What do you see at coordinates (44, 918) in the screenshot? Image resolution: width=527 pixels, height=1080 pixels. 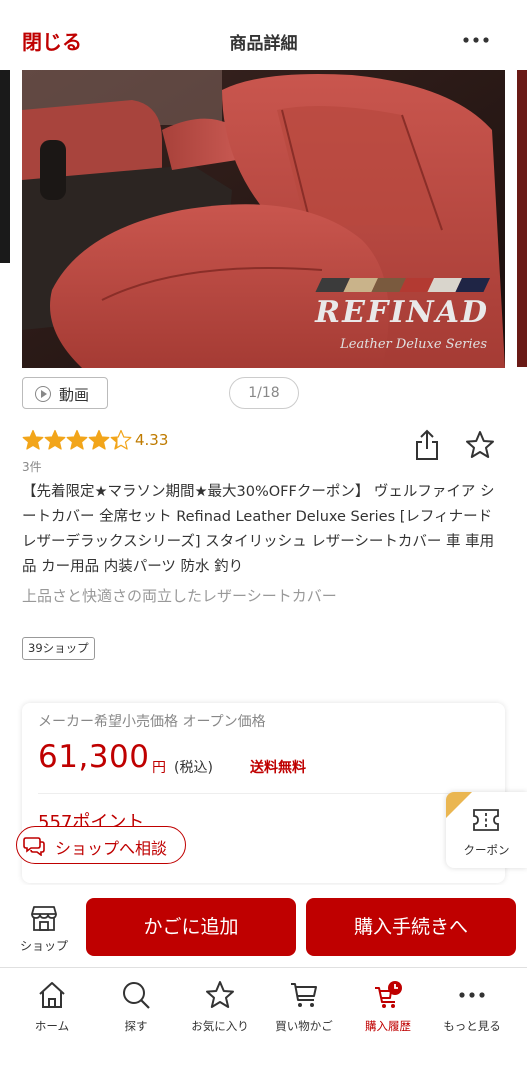 I see `shop-icon` at bounding box center [44, 918].